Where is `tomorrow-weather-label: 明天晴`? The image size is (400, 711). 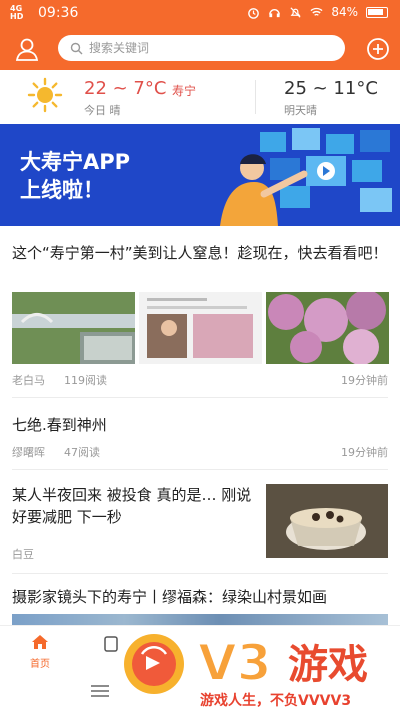
tomorrow-weather-label: 明天晴 is located at coordinates (300, 110).